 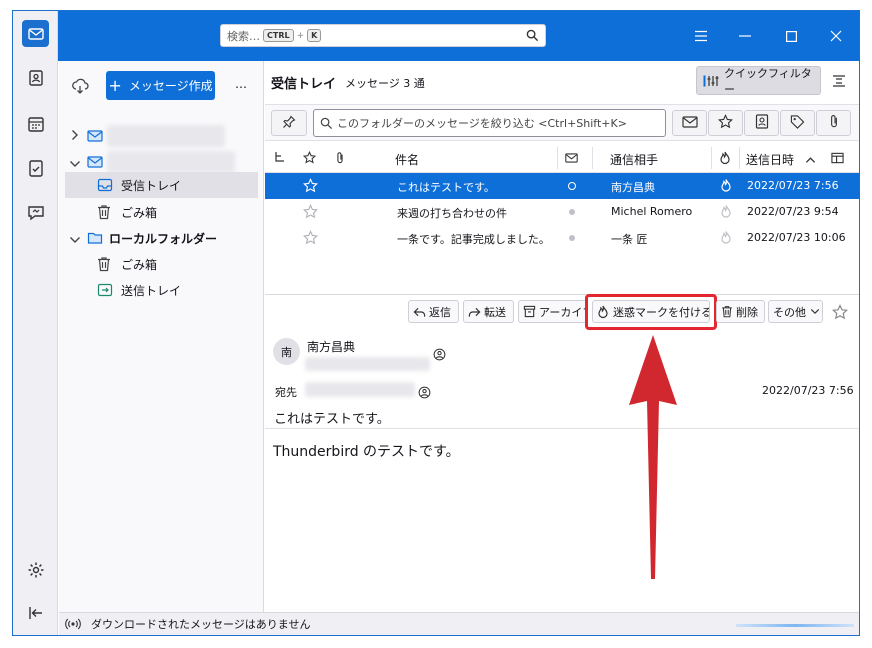 I want to click on filter-contact-button, so click(x=761, y=123).